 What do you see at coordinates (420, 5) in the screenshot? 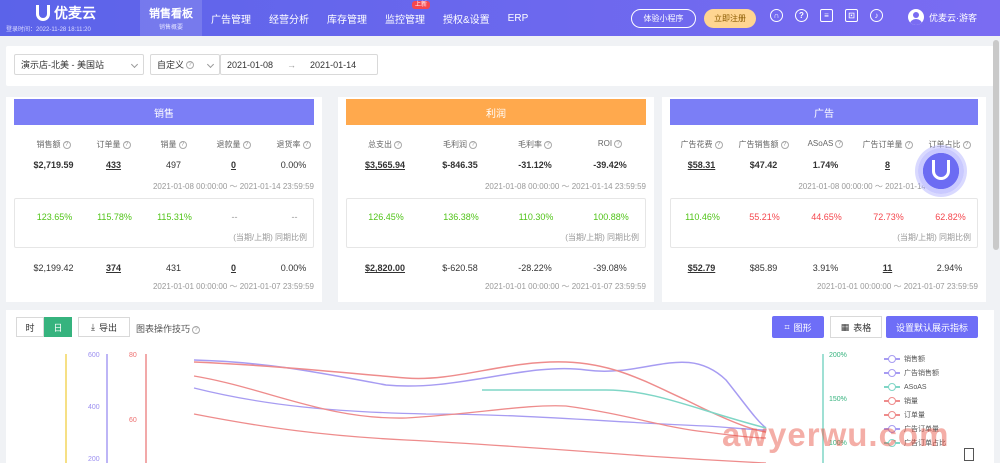
I see `new-badge: 上新` at bounding box center [420, 5].